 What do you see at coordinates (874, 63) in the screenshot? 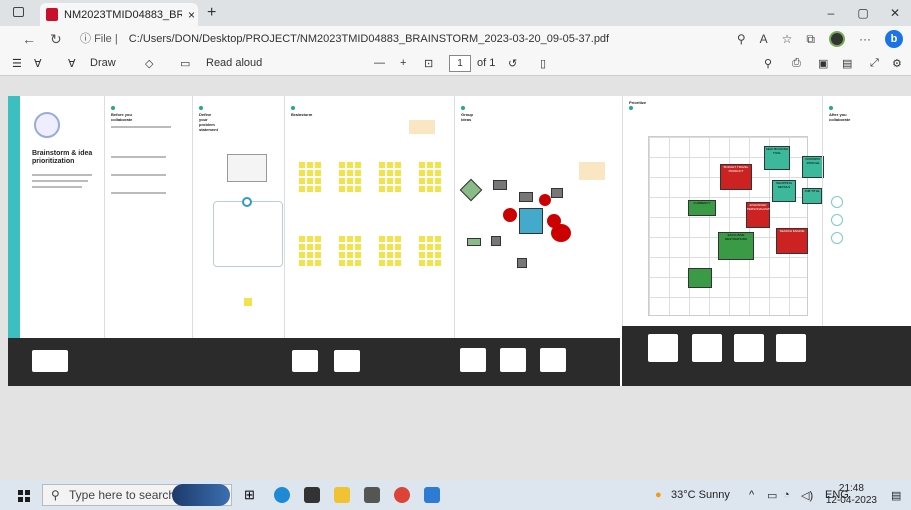
I see `expand-icon: ⤢` at bounding box center [874, 63].